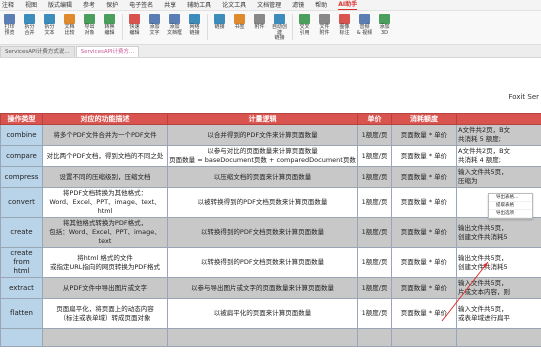 The width and height of the screenshot is (541, 361). What do you see at coordinates (8, 5) in the screenshot?
I see `menu-item: 注释` at bounding box center [8, 5].